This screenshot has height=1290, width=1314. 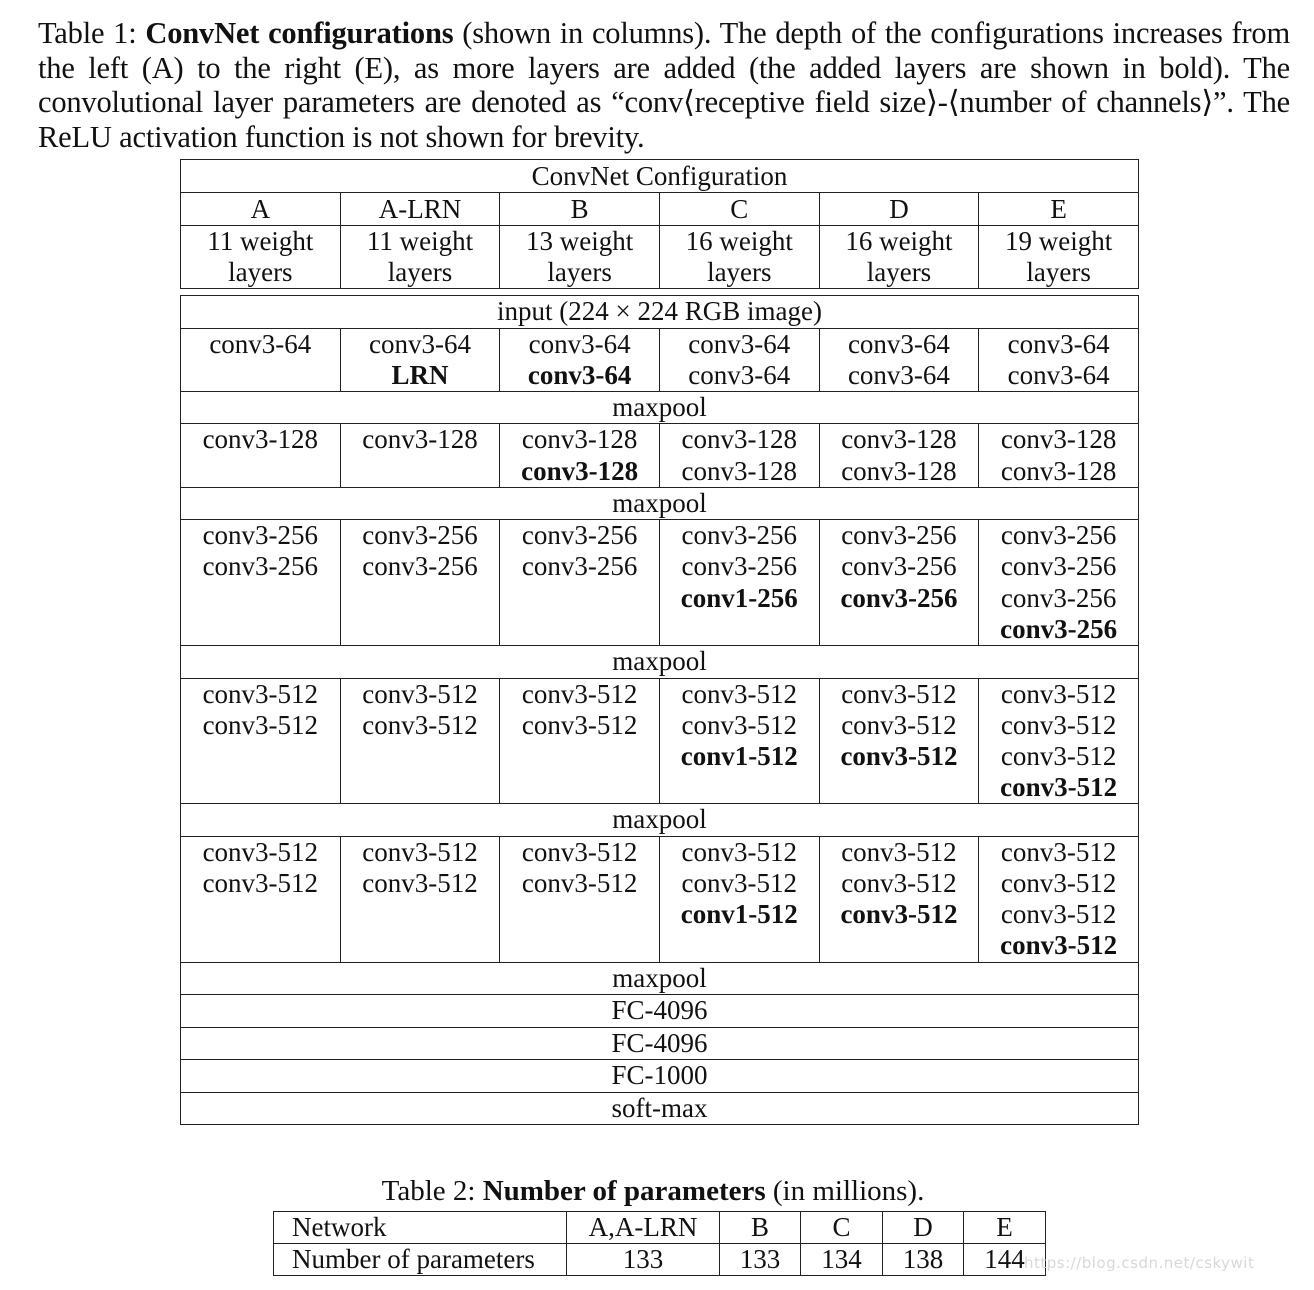 I want to click on maxpool-layer: maxpool, so click(x=659, y=406).